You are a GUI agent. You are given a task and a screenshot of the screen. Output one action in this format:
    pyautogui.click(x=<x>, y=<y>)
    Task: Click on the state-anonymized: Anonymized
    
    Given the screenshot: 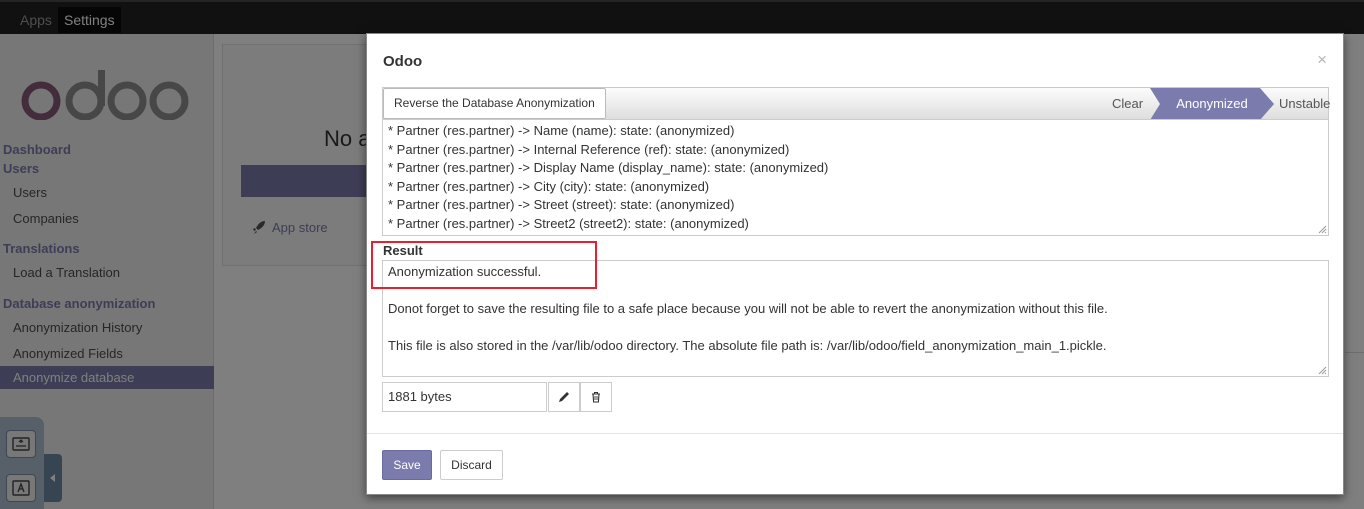 What is the action you would take?
    pyautogui.click(x=1212, y=104)
    